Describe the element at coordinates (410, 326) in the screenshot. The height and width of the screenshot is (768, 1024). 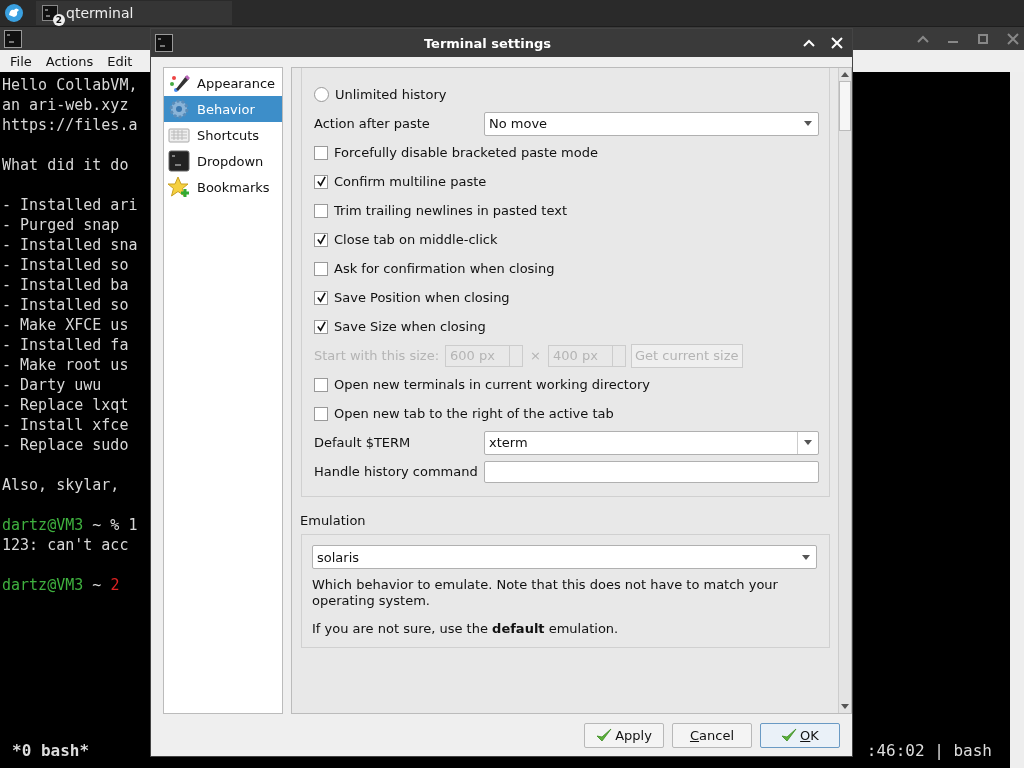
I see `option-label: Save Size when closing` at that location.